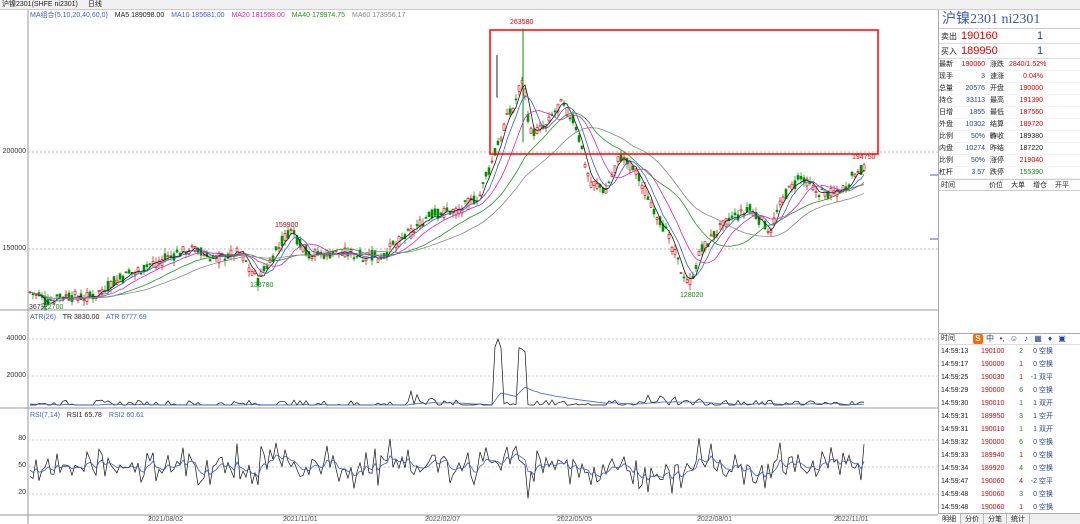 The image size is (1080, 524). What do you see at coordinates (1021, 468) in the screenshot?
I see `trade-size: 4` at bounding box center [1021, 468].